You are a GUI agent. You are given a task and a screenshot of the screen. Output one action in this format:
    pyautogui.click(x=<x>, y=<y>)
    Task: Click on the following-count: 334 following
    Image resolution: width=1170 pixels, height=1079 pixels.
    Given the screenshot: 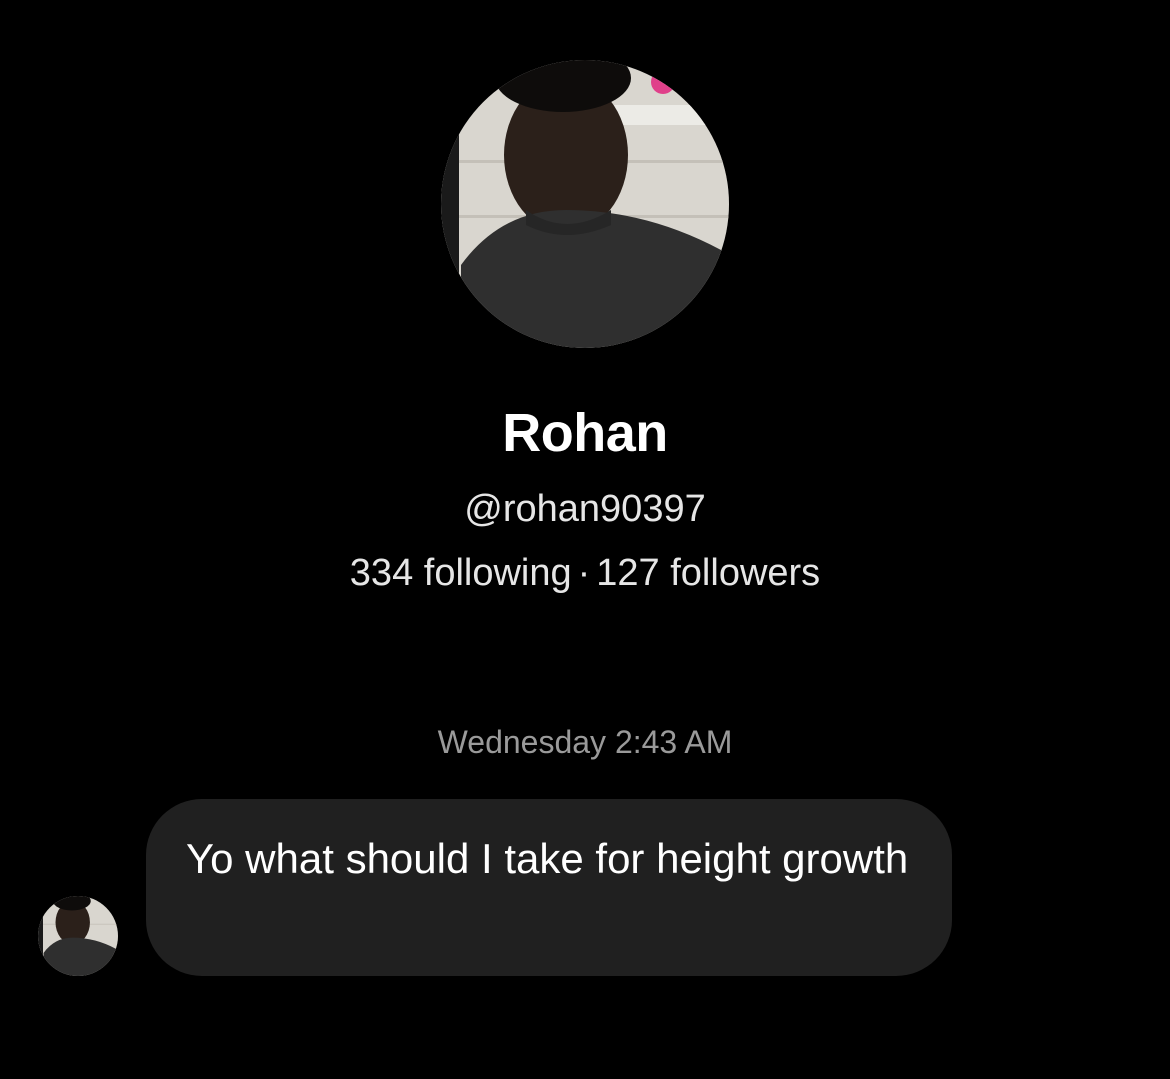 What is the action you would take?
    pyautogui.click(x=461, y=573)
    